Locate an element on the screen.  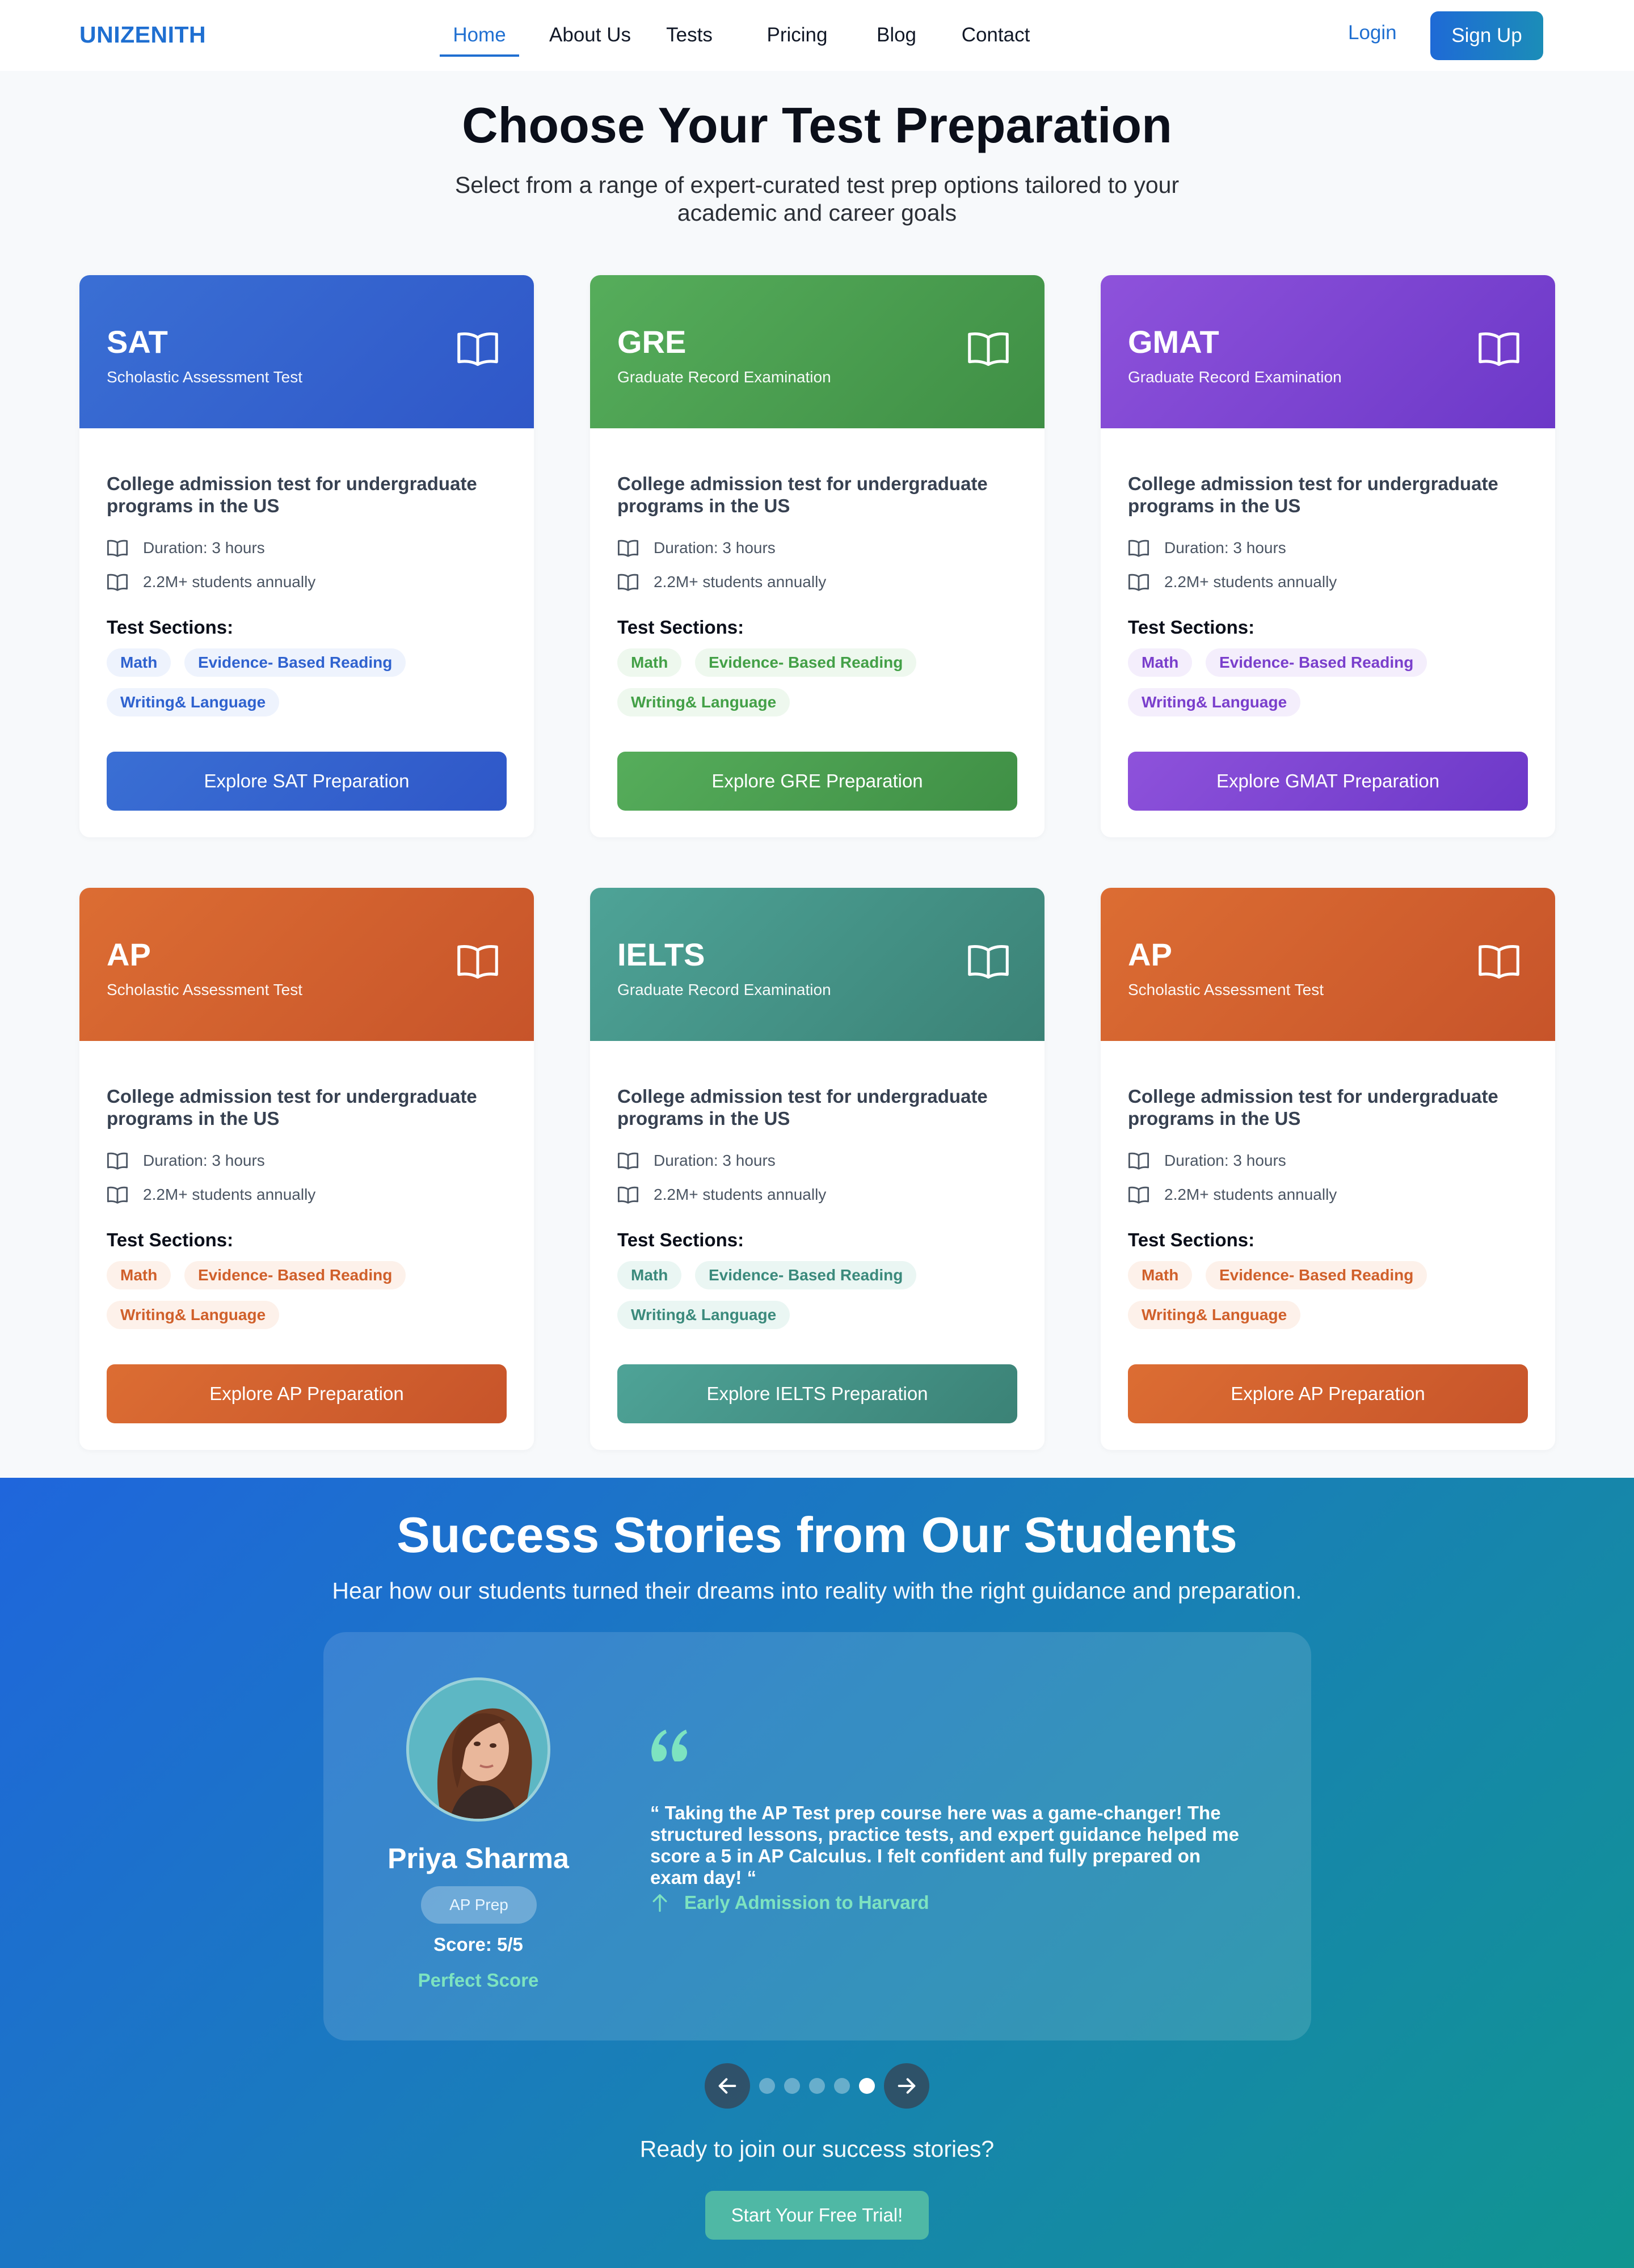
student-avatar is located at coordinates (478, 1749).